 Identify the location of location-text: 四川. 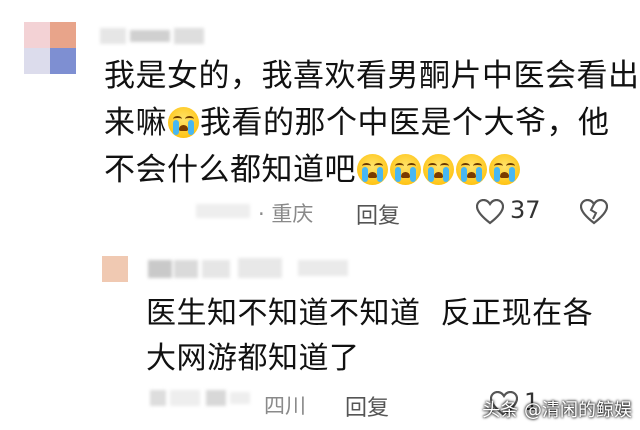
(285, 406).